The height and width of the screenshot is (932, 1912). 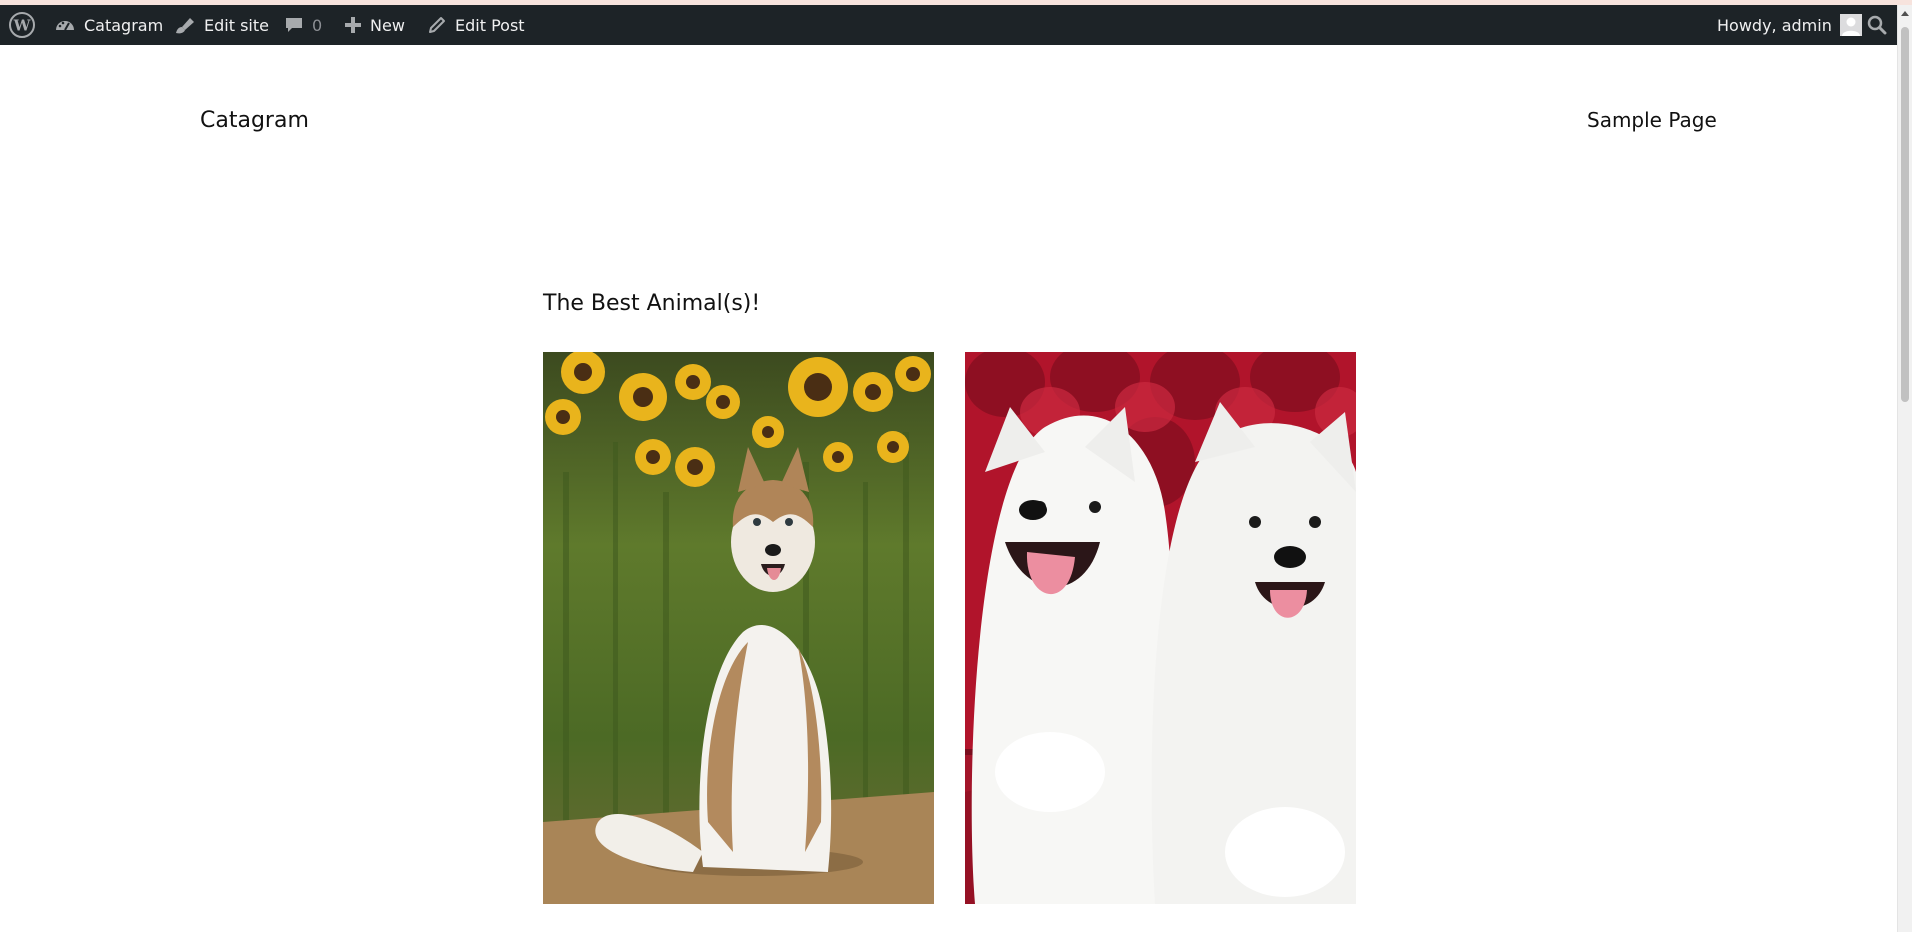 I want to click on svg-text: W, so click(x=22, y=26).